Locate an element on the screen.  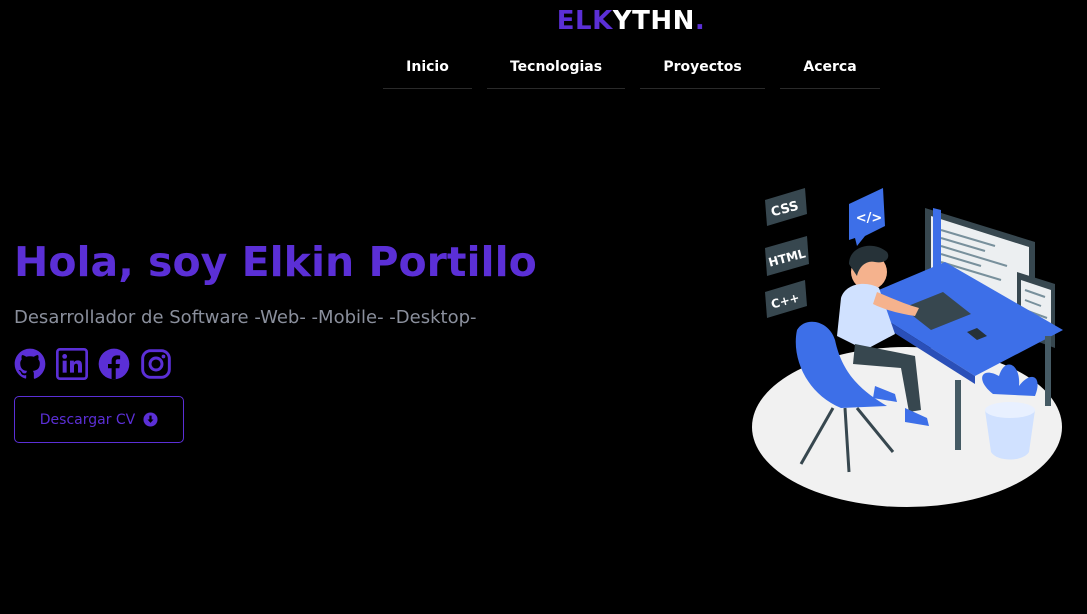
download-cv-button: Descargar CV is located at coordinates (99, 419).